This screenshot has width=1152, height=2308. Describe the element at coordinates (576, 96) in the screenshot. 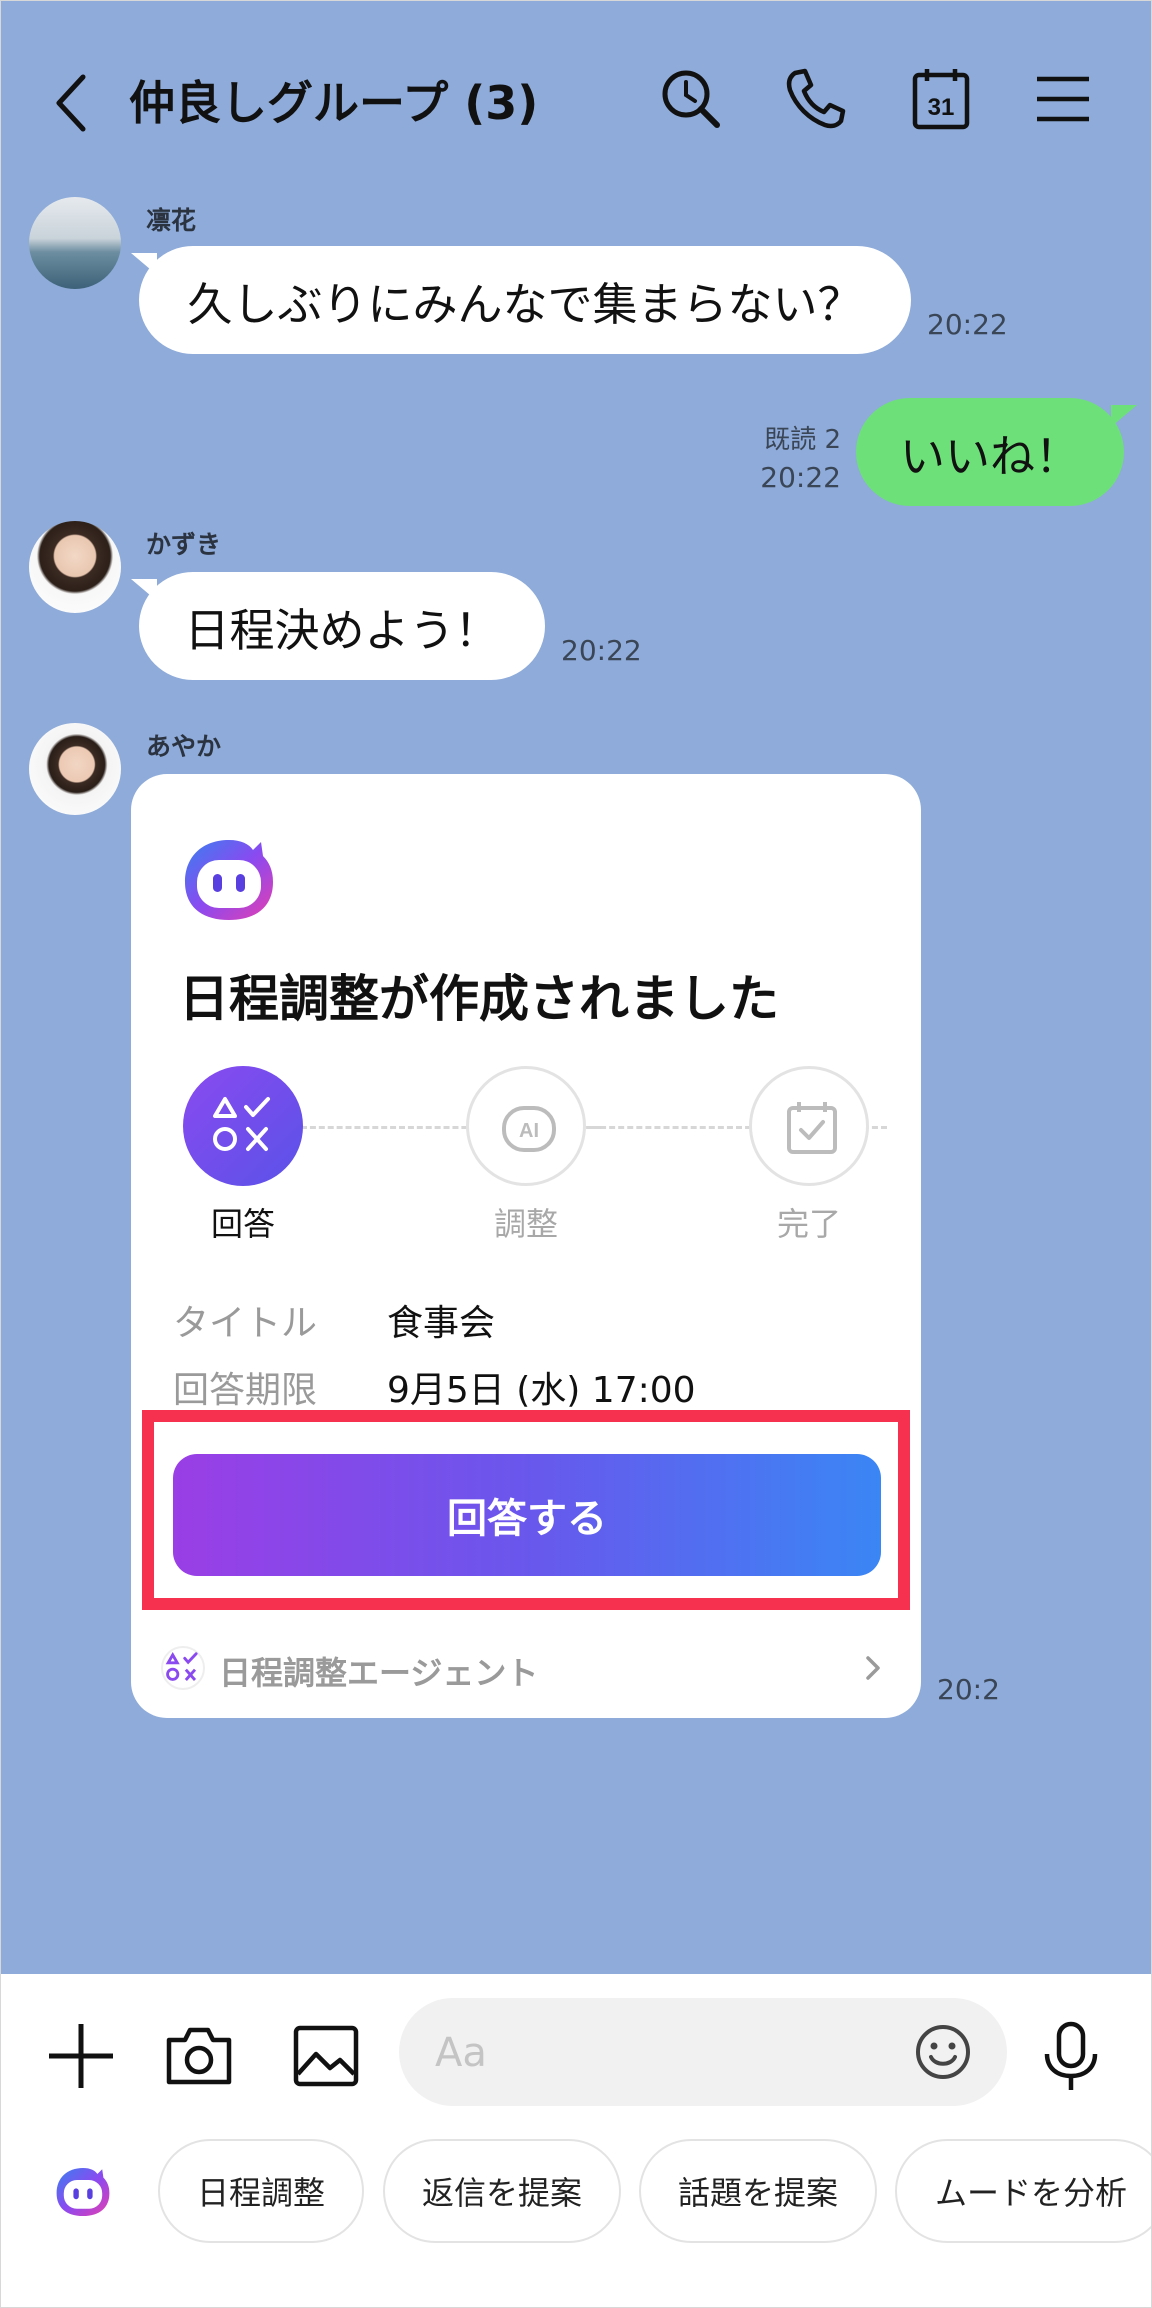

I see `chat-header: 仲良しグループ (3) 31` at that location.